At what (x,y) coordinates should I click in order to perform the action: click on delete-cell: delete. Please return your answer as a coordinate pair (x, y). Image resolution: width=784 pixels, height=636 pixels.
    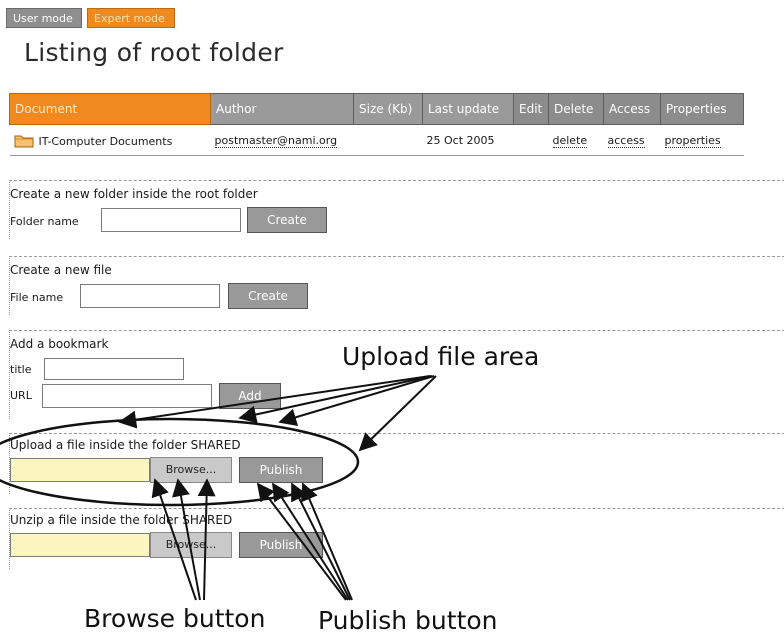
    Looking at the image, I should click on (576, 140).